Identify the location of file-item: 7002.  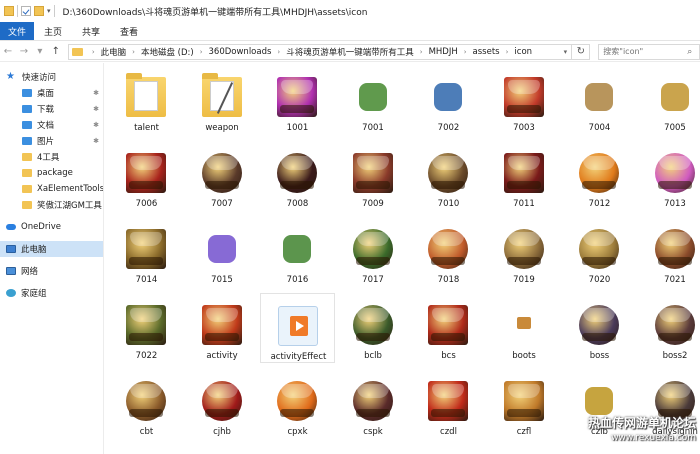
(448, 100).